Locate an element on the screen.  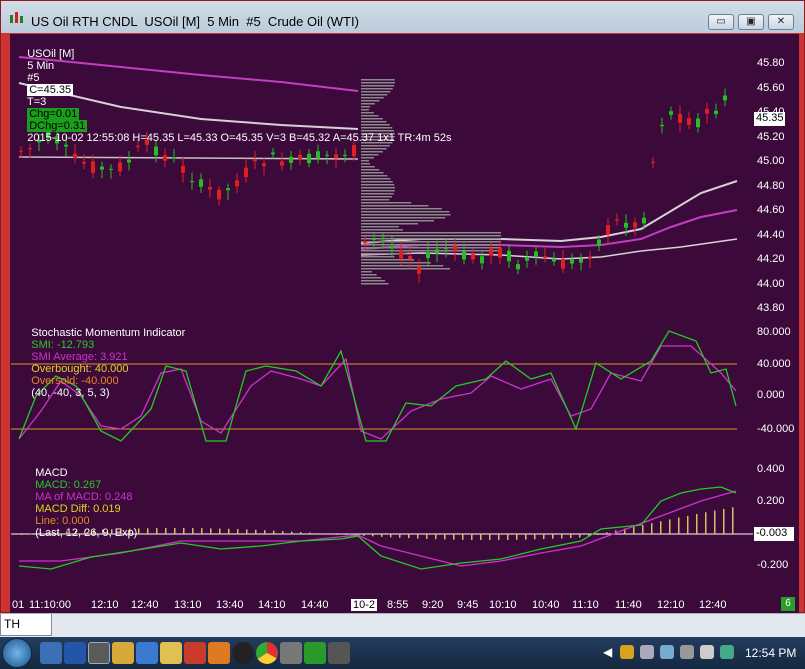
close-value: C=45.35 is located at coordinates (50, 90).